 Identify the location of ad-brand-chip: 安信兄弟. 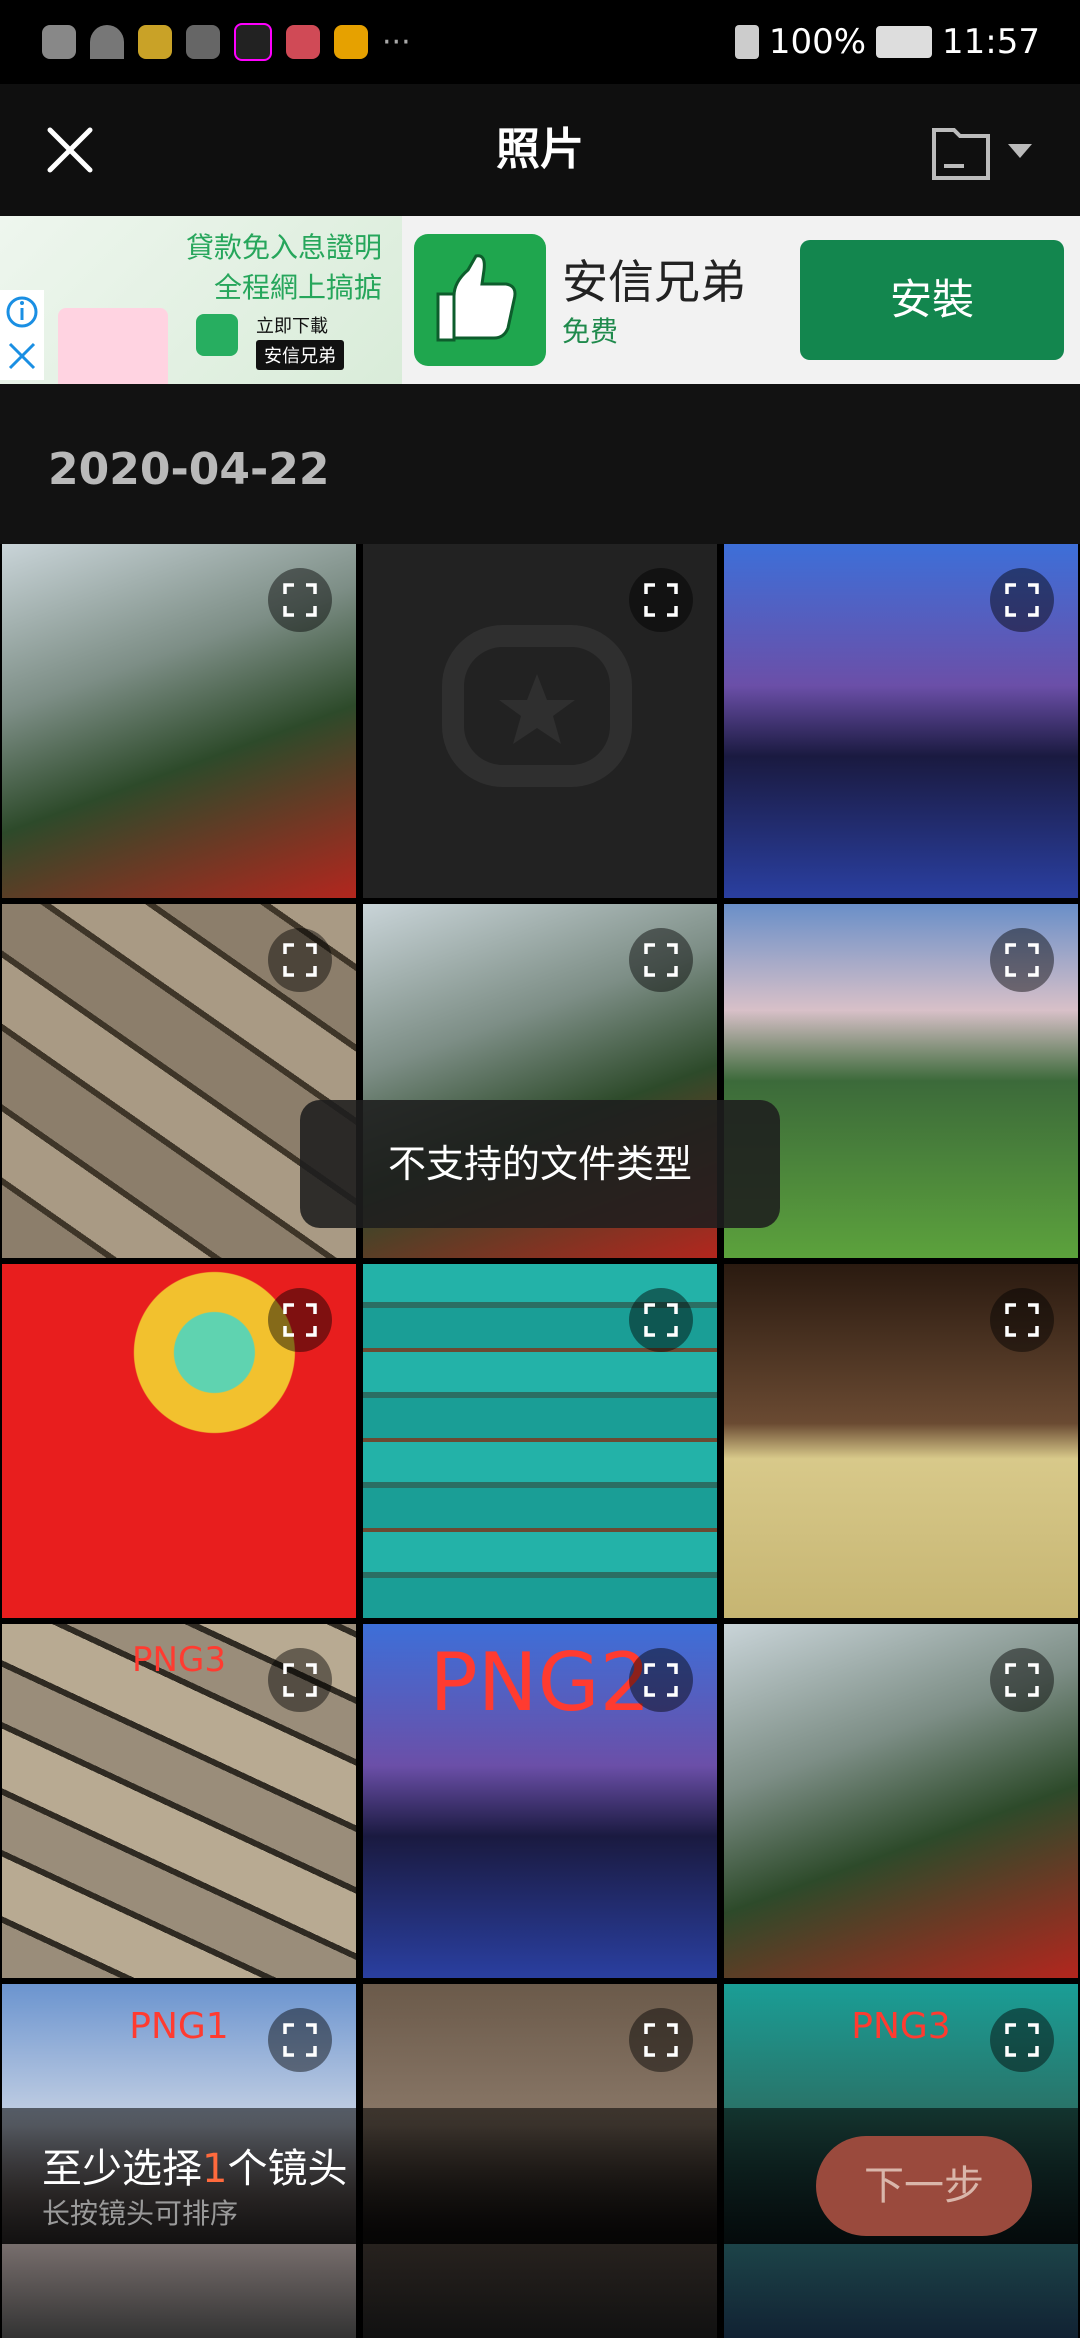
(300, 355).